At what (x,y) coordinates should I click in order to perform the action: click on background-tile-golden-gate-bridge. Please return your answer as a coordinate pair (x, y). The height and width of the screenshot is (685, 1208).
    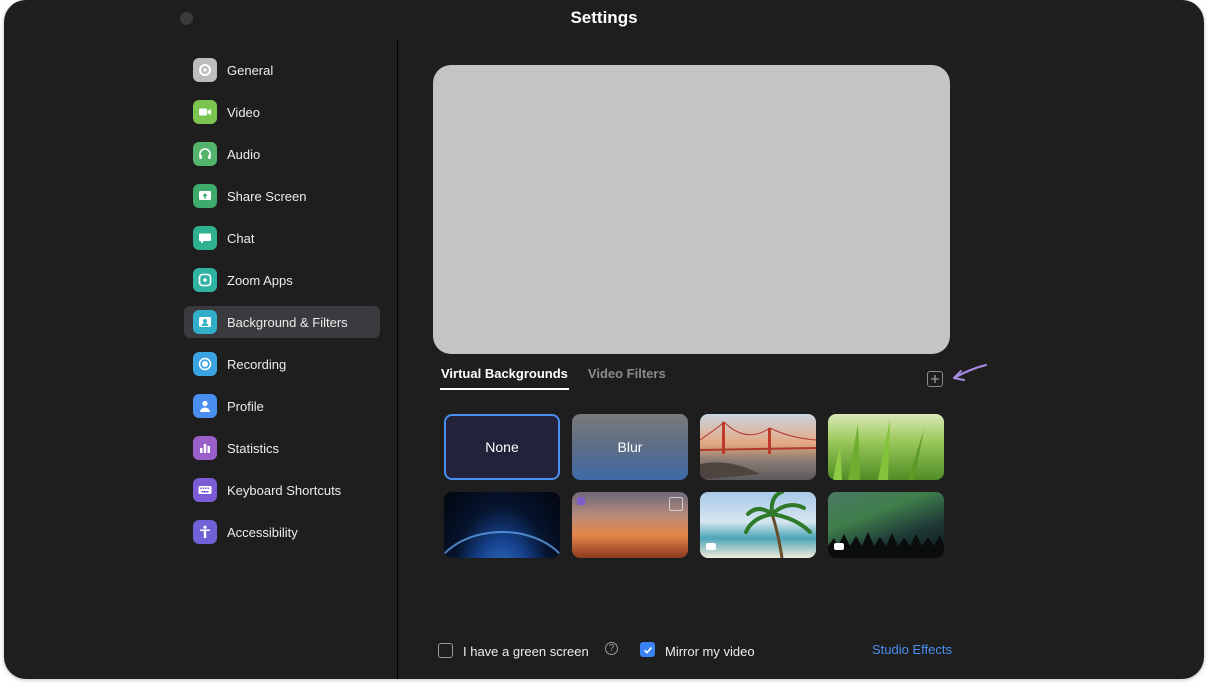
    Looking at the image, I should click on (758, 447).